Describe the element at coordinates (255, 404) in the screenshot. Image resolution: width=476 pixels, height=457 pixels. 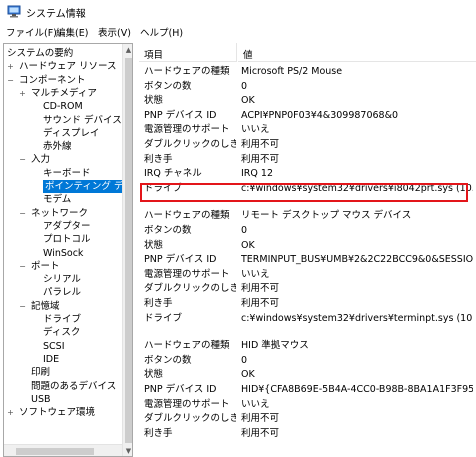
I see `detail-value: いいえ` at that location.